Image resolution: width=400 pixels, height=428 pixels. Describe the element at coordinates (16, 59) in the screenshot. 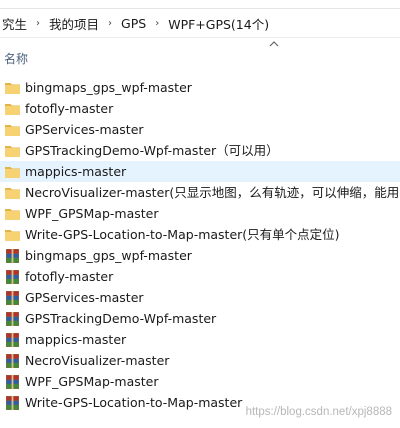

I see `column-header-name: 名称` at that location.